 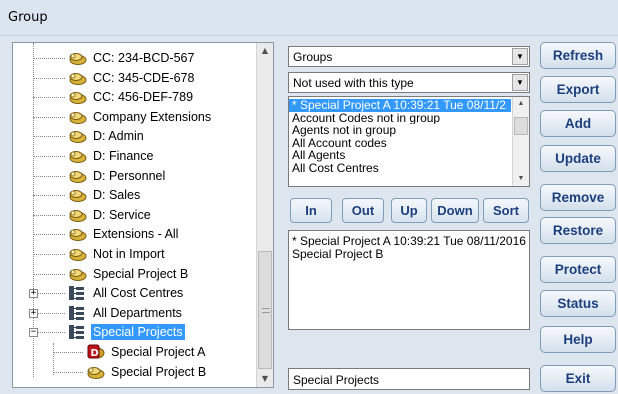 What do you see at coordinates (28, 17) in the screenshot?
I see `window-title: Group` at bounding box center [28, 17].